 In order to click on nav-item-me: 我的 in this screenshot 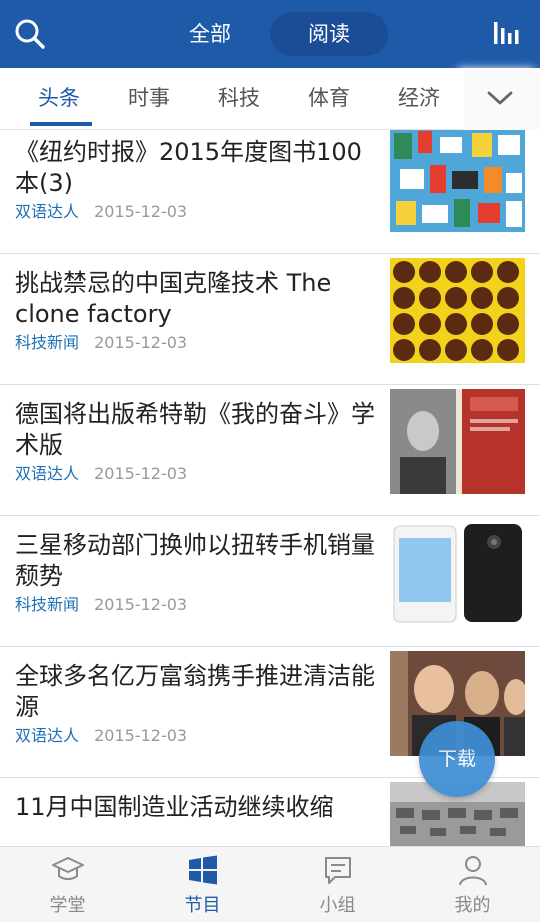, I will do `click(472, 884)`.